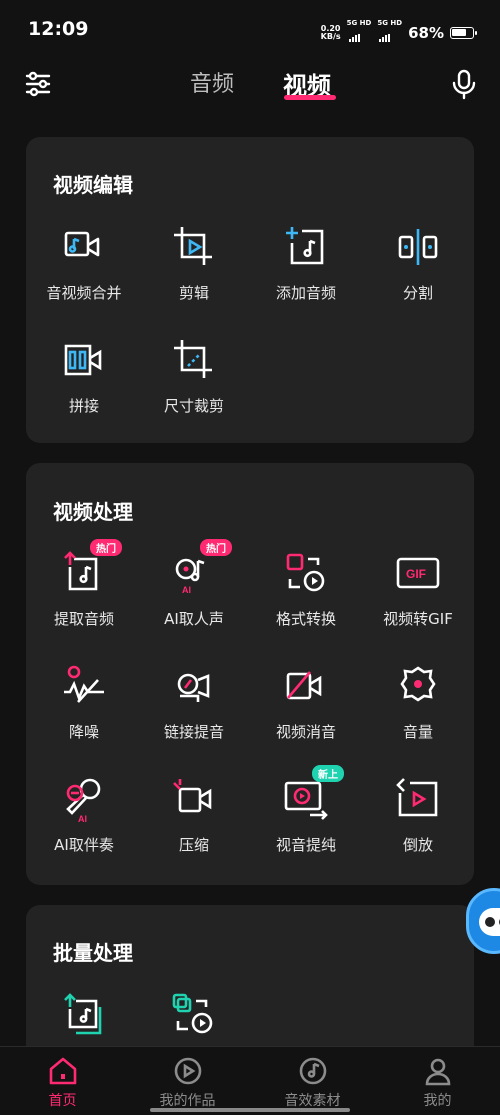 This screenshot has height=1115, width=500. What do you see at coordinates (63, 1071) in the screenshot?
I see `home-icon` at bounding box center [63, 1071].